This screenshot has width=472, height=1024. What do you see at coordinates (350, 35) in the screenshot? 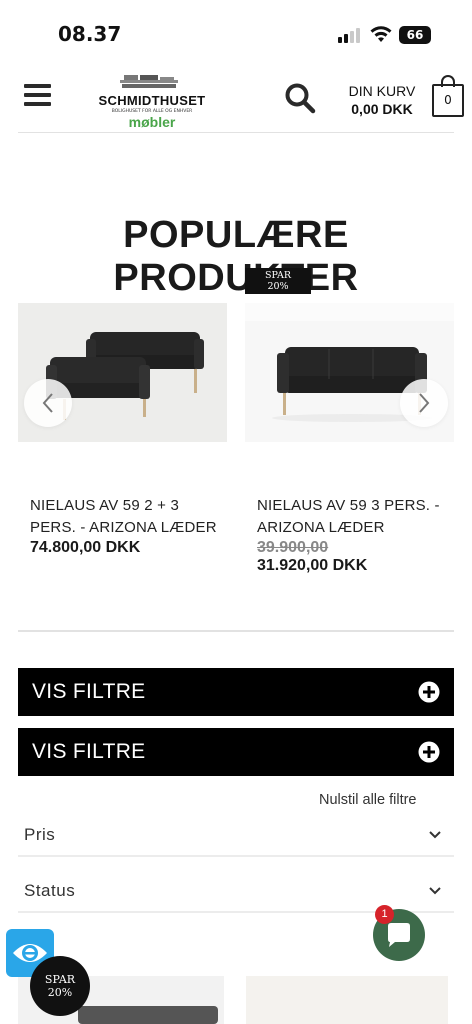
I see `signal-icon` at bounding box center [350, 35].